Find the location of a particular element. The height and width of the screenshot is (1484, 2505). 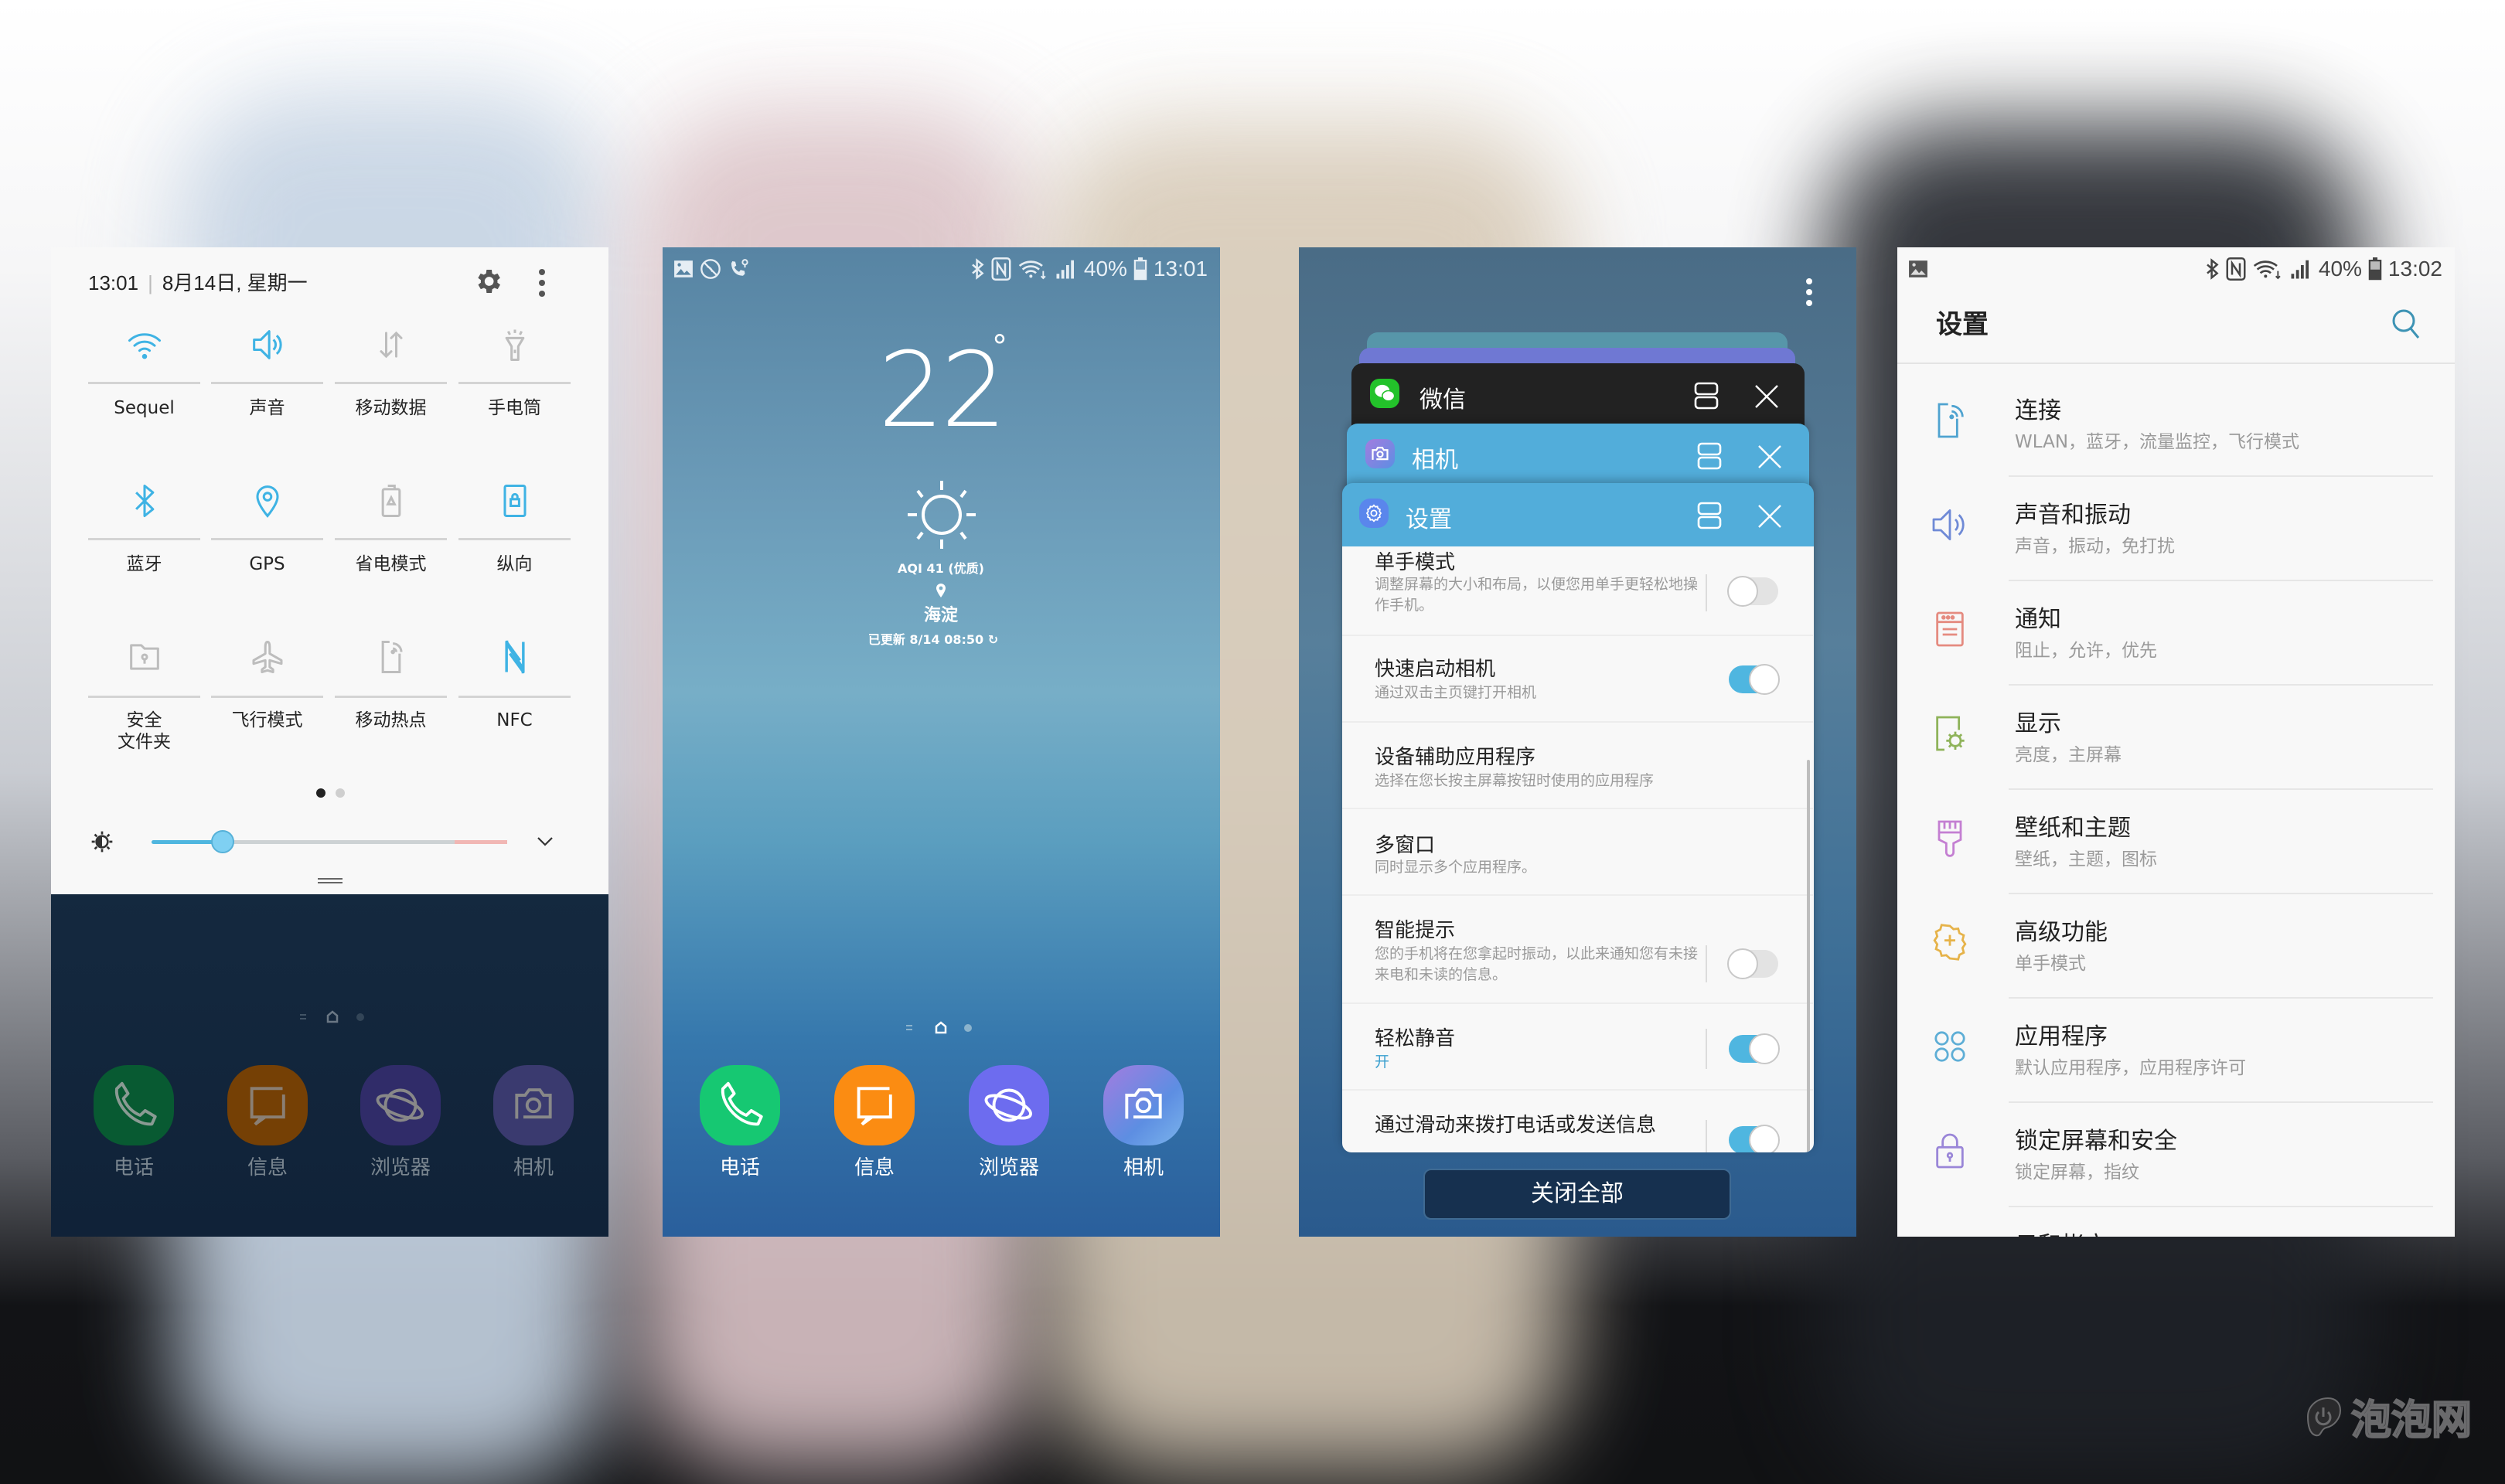

setting-row: 轻松静音 开 is located at coordinates (1577, 1047).